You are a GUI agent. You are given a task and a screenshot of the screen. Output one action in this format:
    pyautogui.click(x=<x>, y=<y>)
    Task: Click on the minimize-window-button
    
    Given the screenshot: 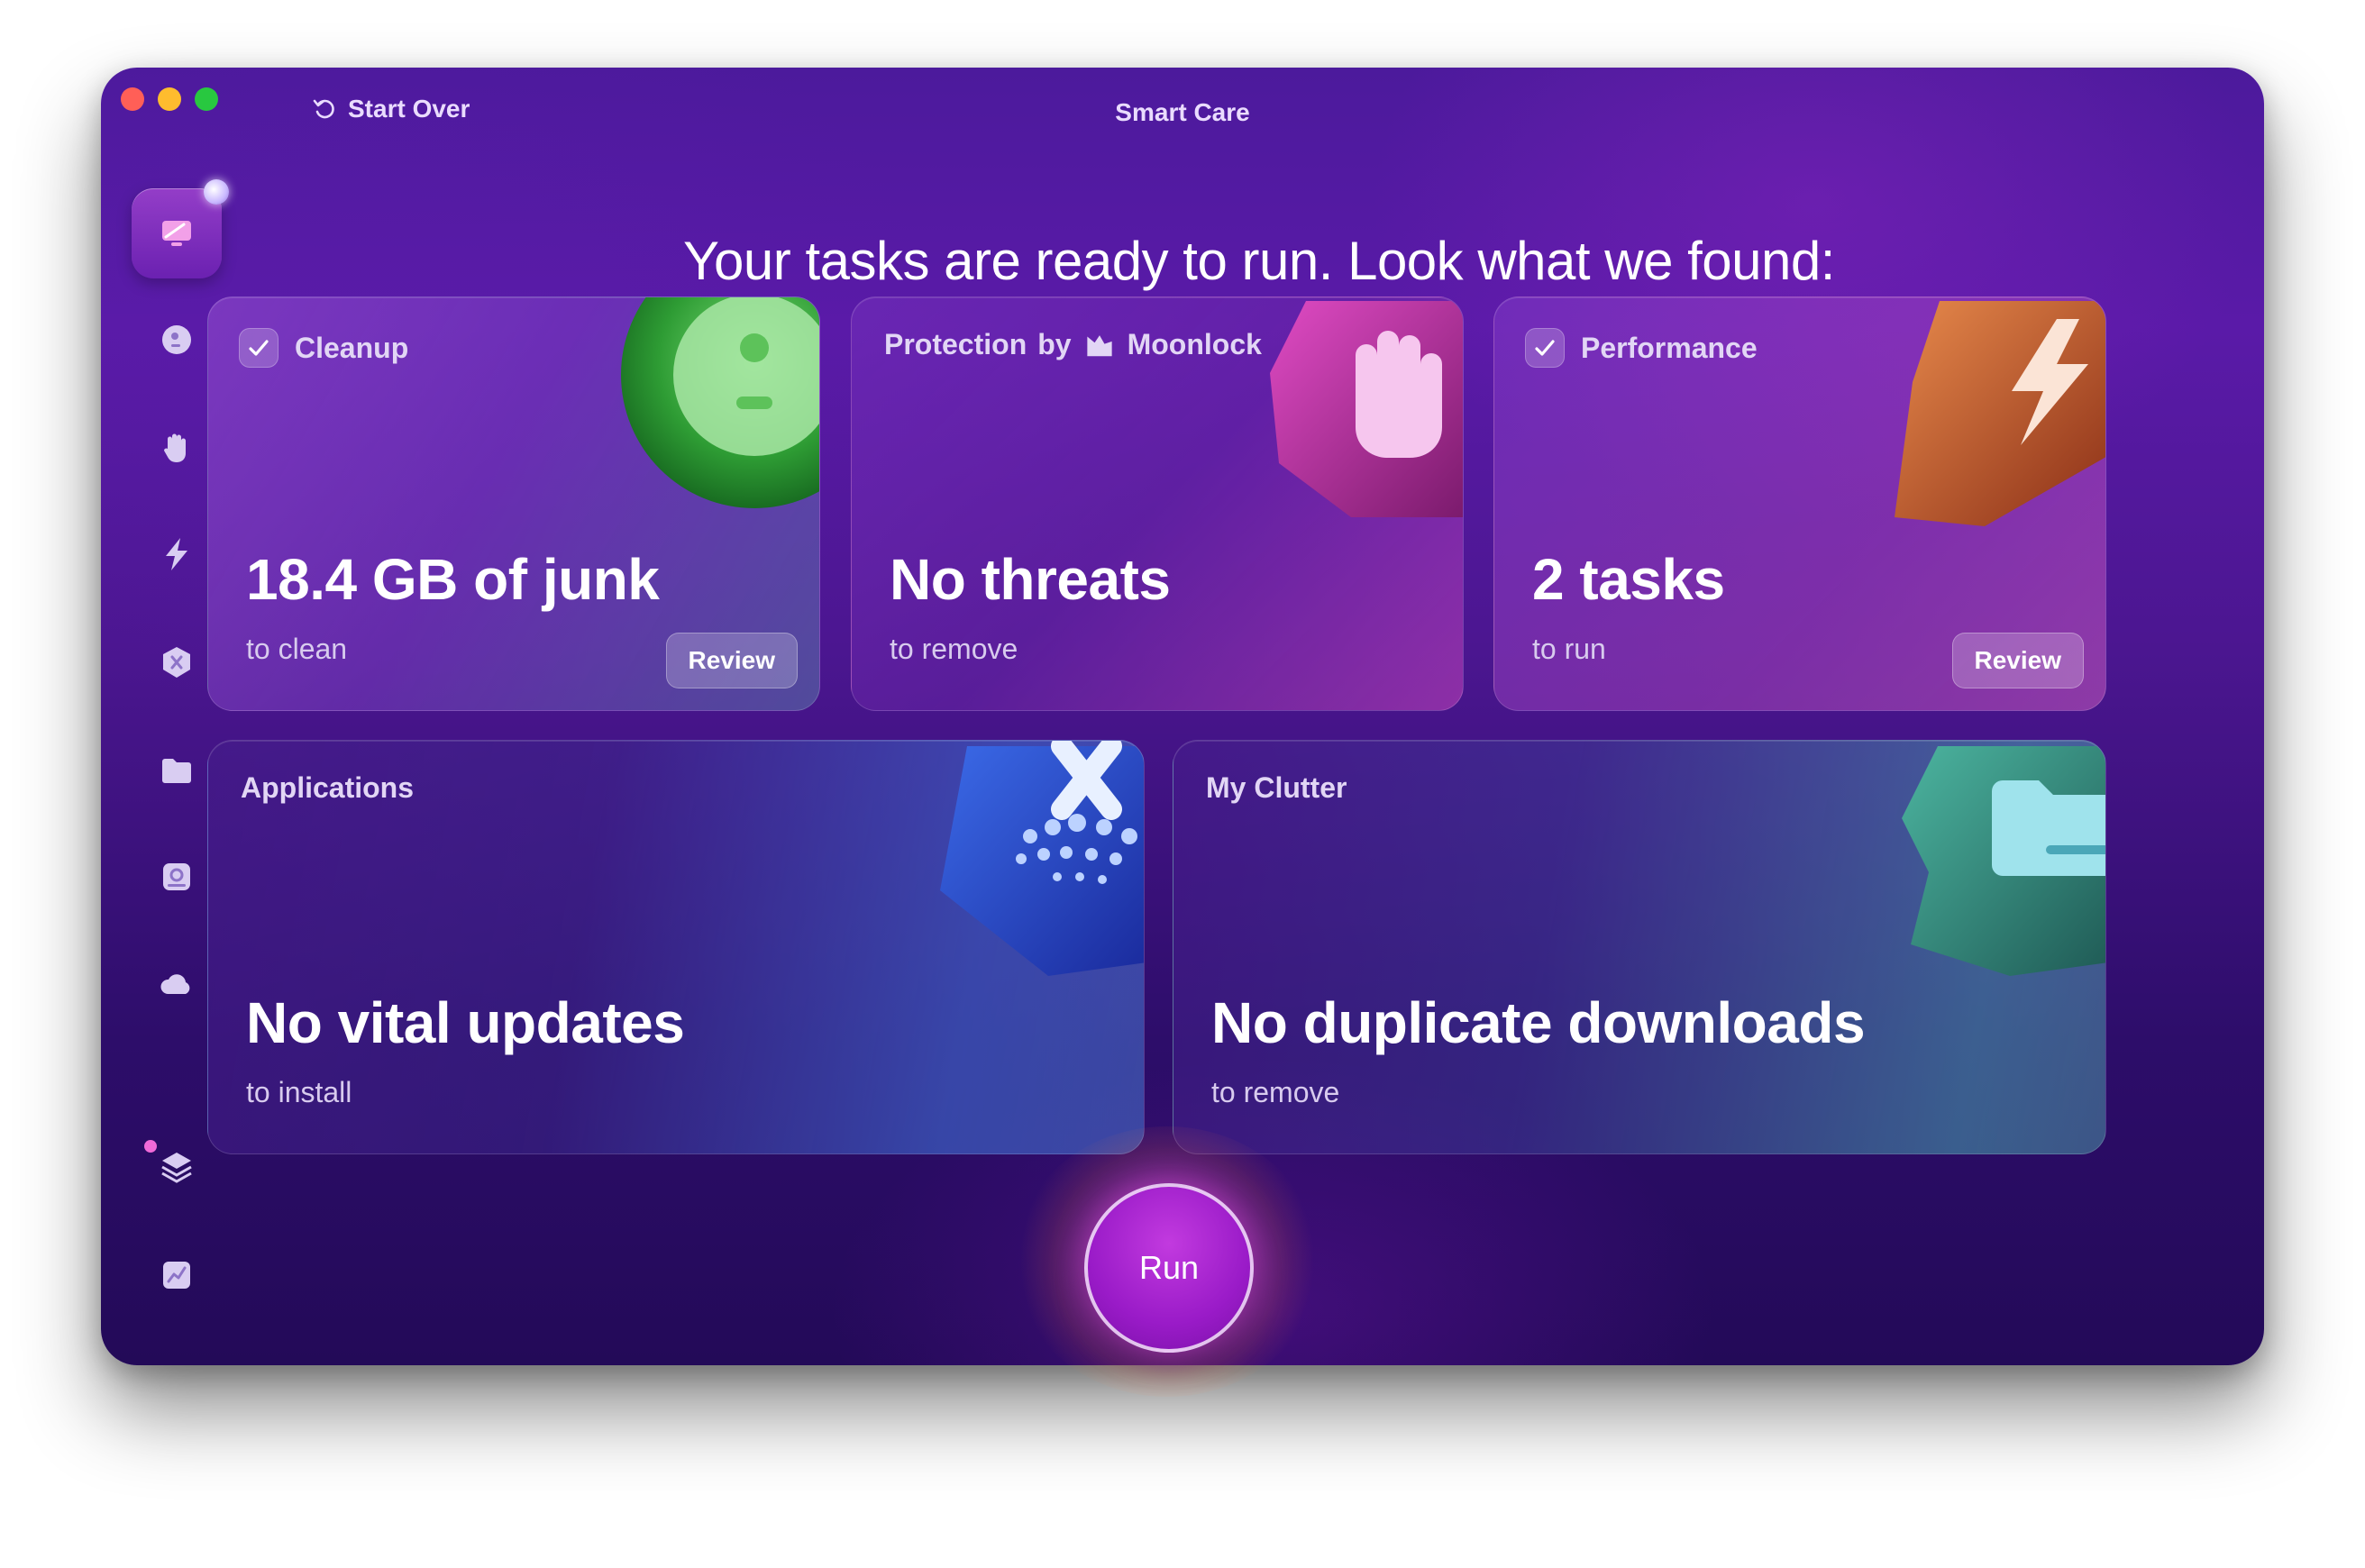 What is the action you would take?
    pyautogui.click(x=169, y=99)
    